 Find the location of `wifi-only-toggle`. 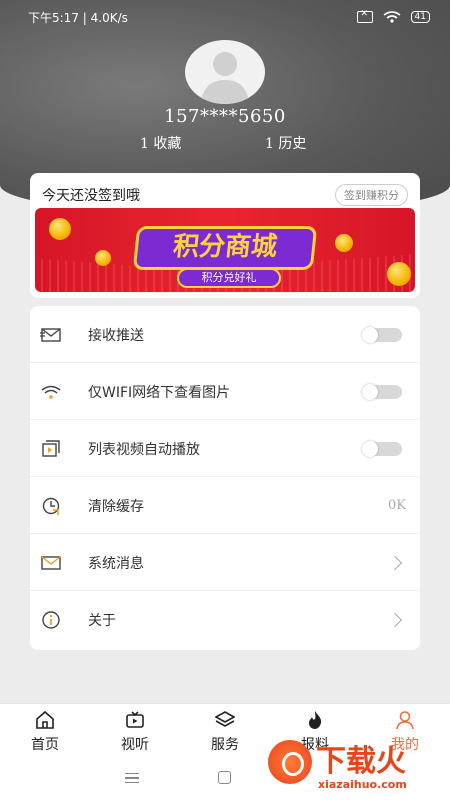

wifi-only-toggle is located at coordinates (382, 391).